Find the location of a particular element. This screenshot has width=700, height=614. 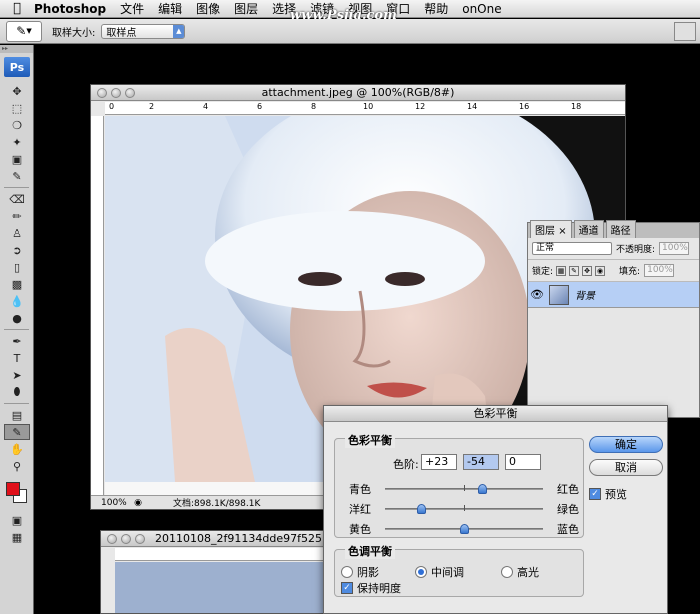

pen-tool-icon: ✒ is located at coordinates (17, 341).